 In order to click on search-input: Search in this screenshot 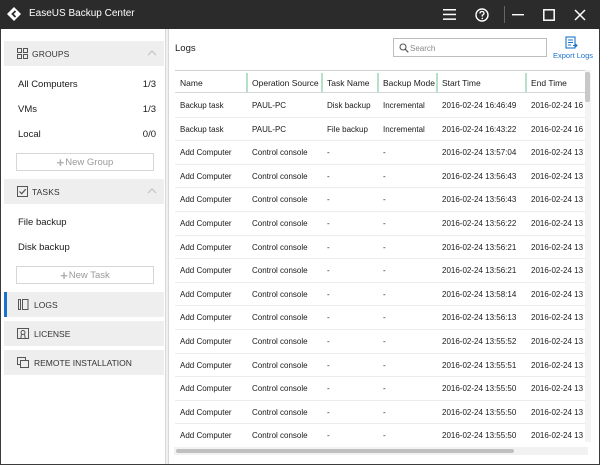, I will do `click(470, 47)`.